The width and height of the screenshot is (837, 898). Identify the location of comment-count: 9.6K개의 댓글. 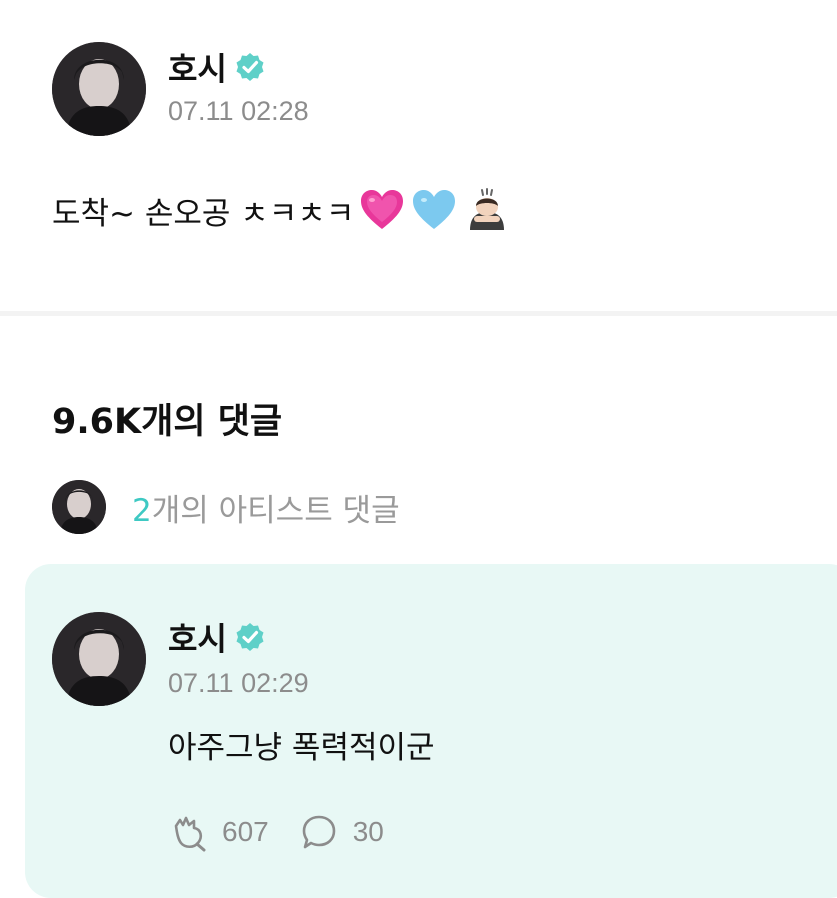
(167, 422).